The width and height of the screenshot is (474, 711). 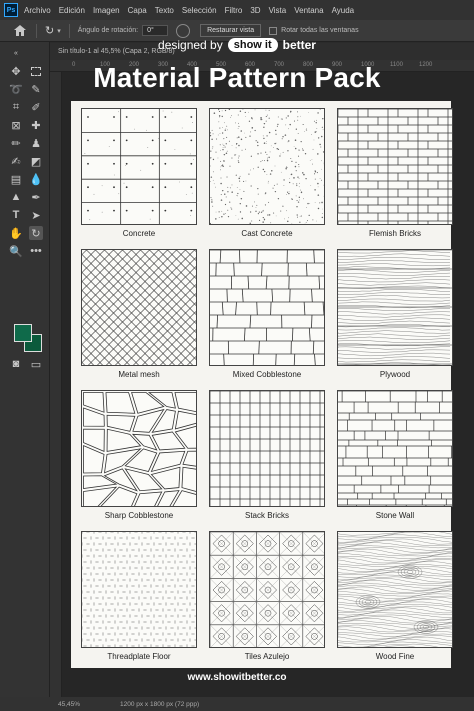 I want to click on pattern-label: Threadplate Floor, so click(x=139, y=656).